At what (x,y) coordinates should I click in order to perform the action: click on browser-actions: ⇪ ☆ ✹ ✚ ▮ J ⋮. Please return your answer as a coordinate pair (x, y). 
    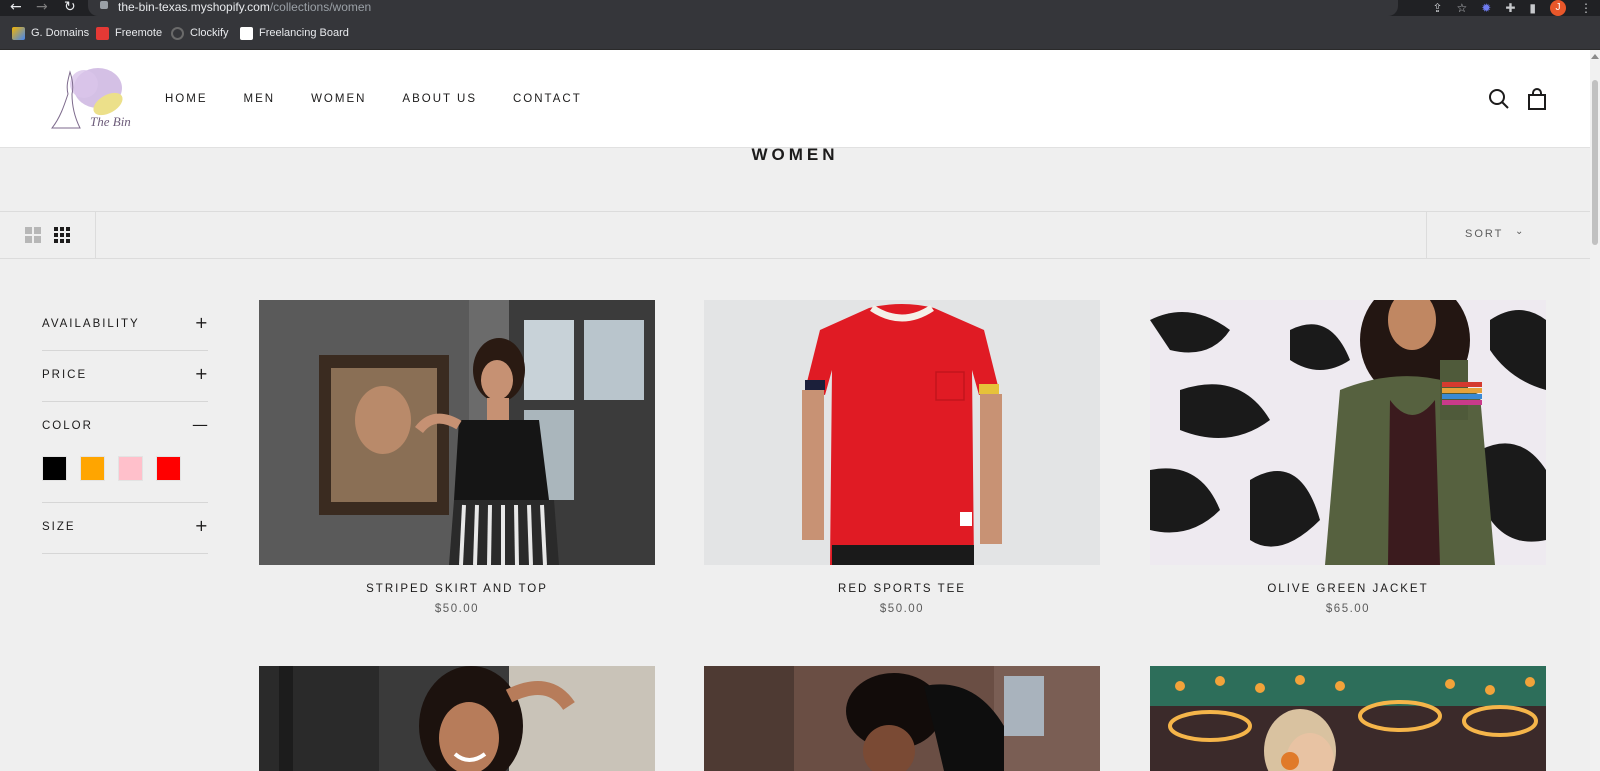
    Looking at the image, I should click on (1512, 8).